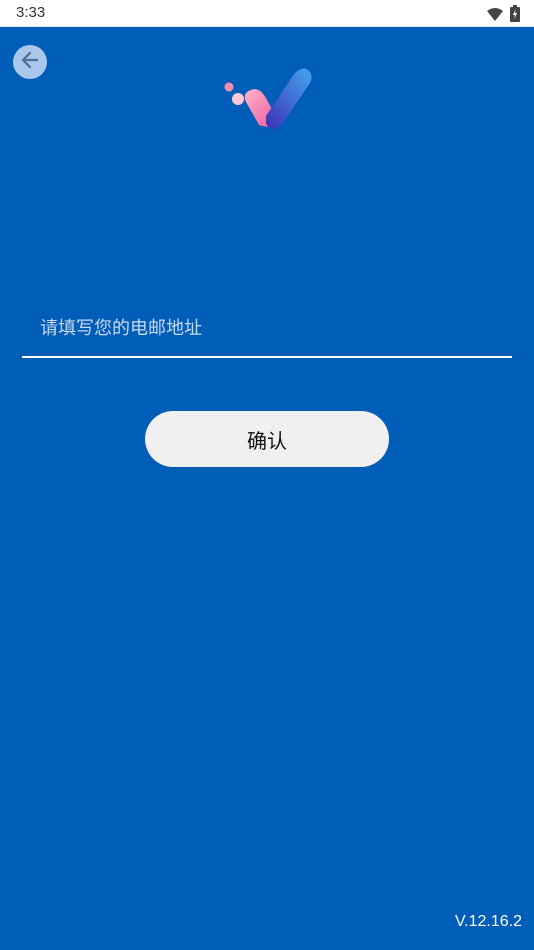  What do you see at coordinates (495, 16) in the screenshot?
I see `wifi-icon` at bounding box center [495, 16].